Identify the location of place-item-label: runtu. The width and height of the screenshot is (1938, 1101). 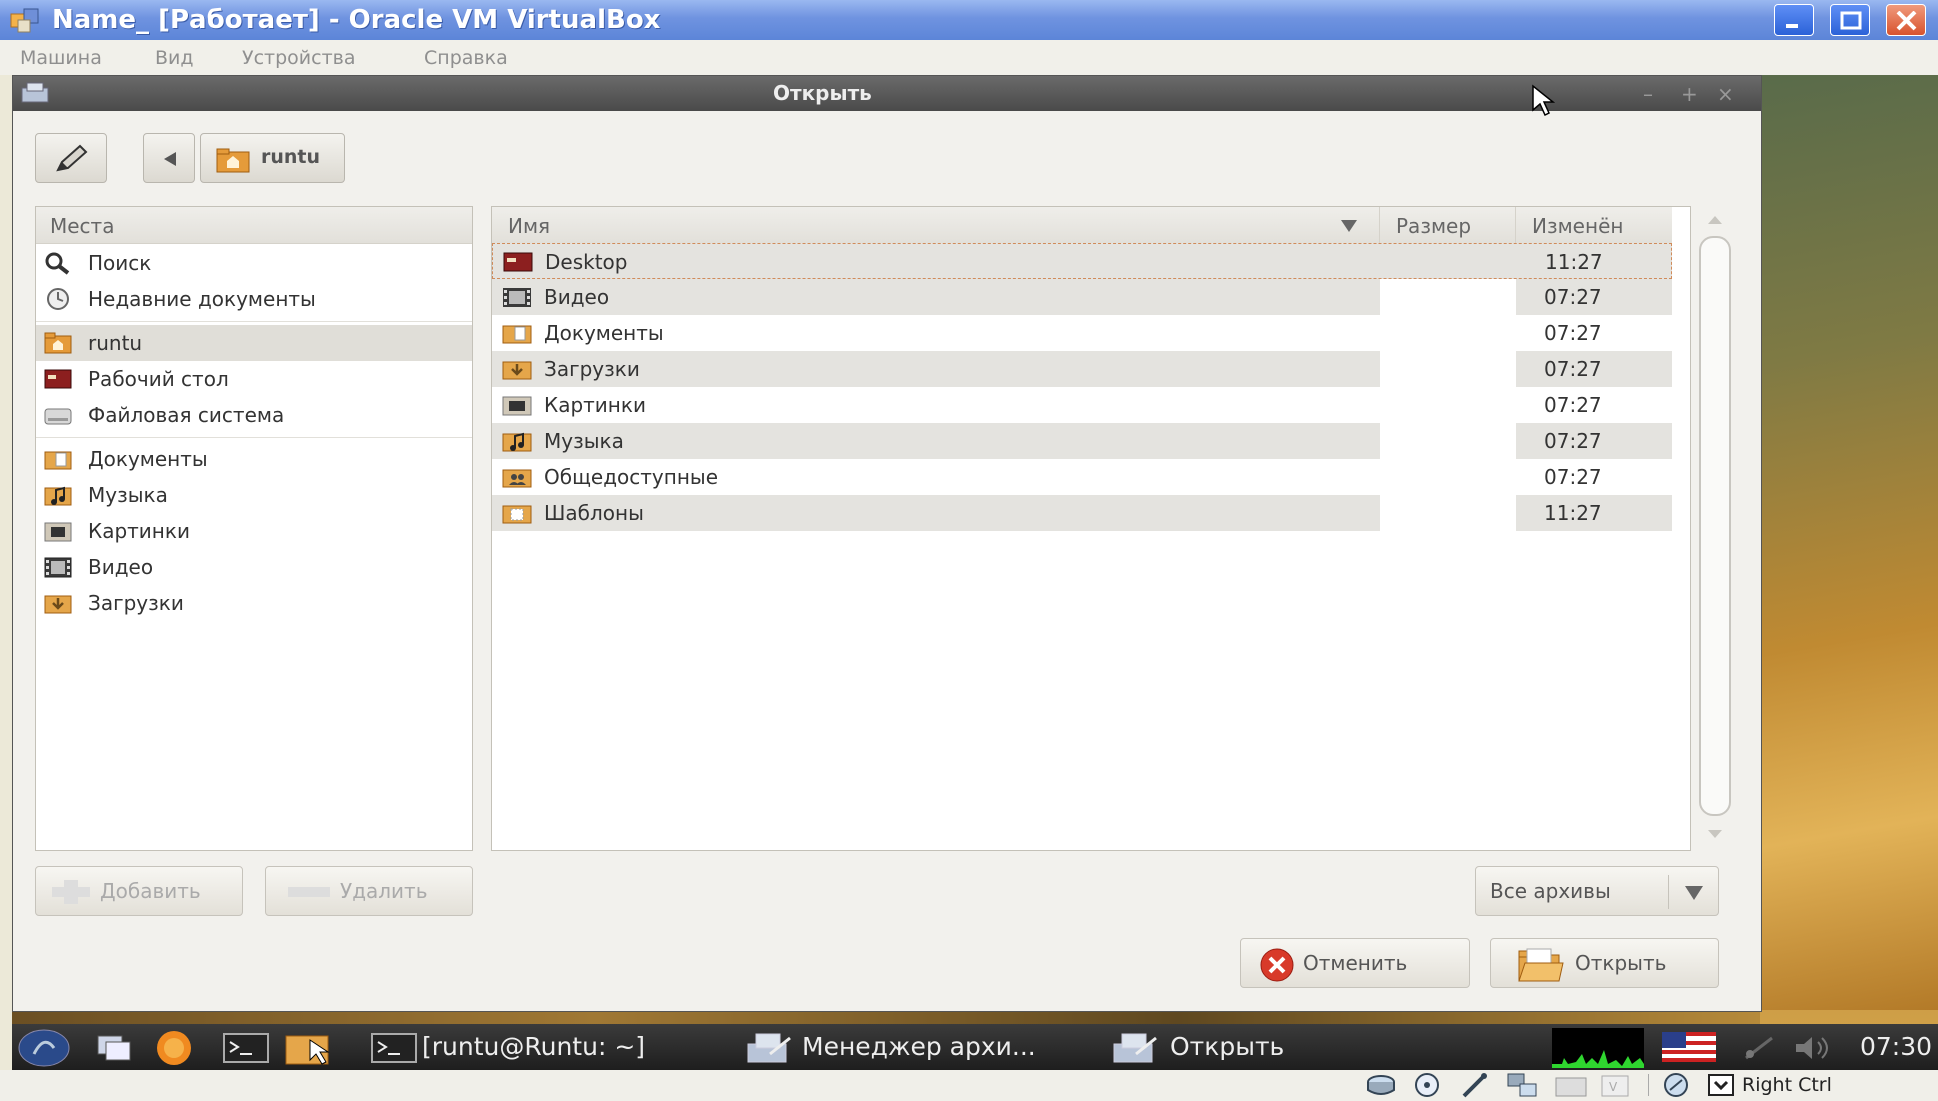
(115, 343).